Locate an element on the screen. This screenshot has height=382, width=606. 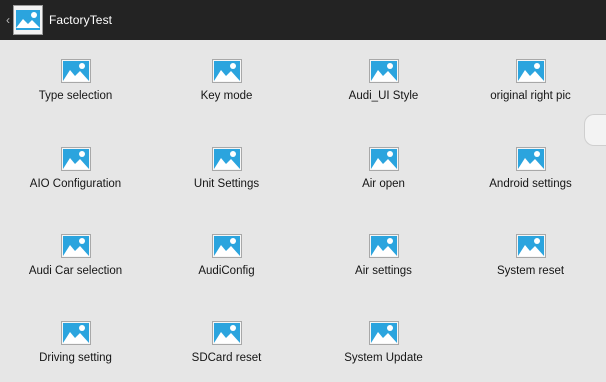
menu-item-label: System reset is located at coordinates (530, 271).